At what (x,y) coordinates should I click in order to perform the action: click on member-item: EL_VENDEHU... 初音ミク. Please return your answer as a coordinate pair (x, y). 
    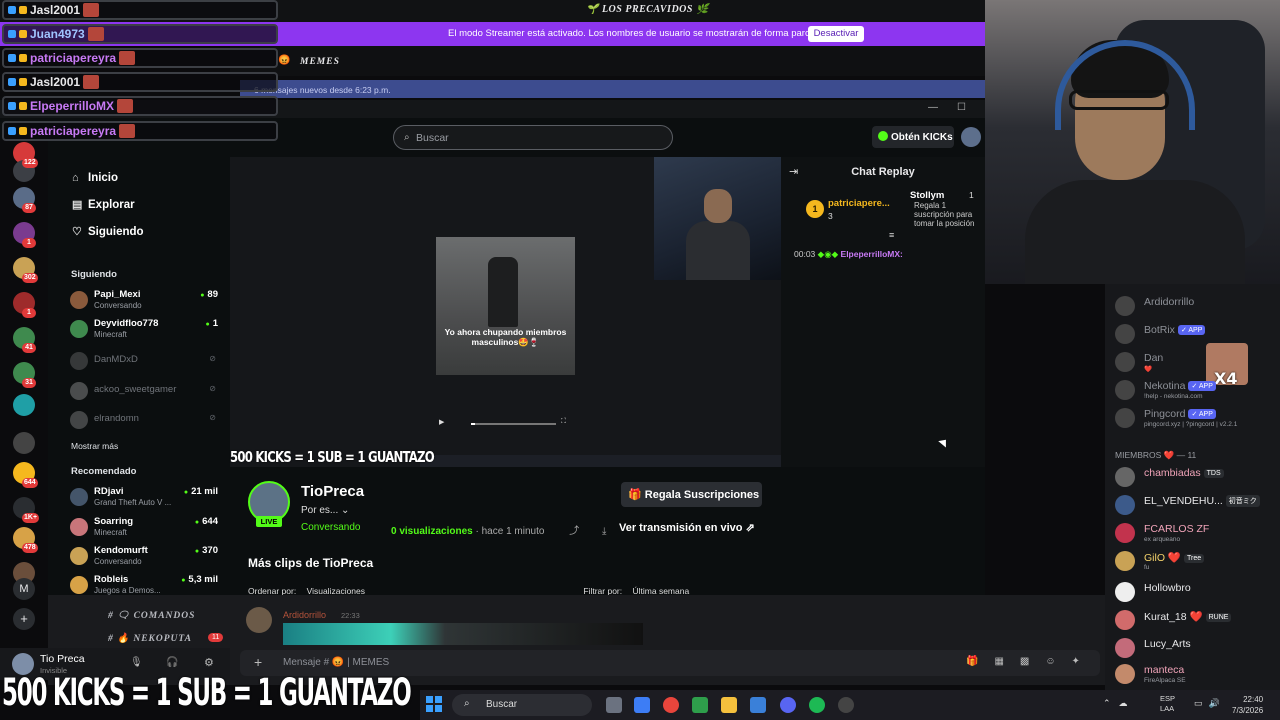
    Looking at the image, I should click on (1197, 505).